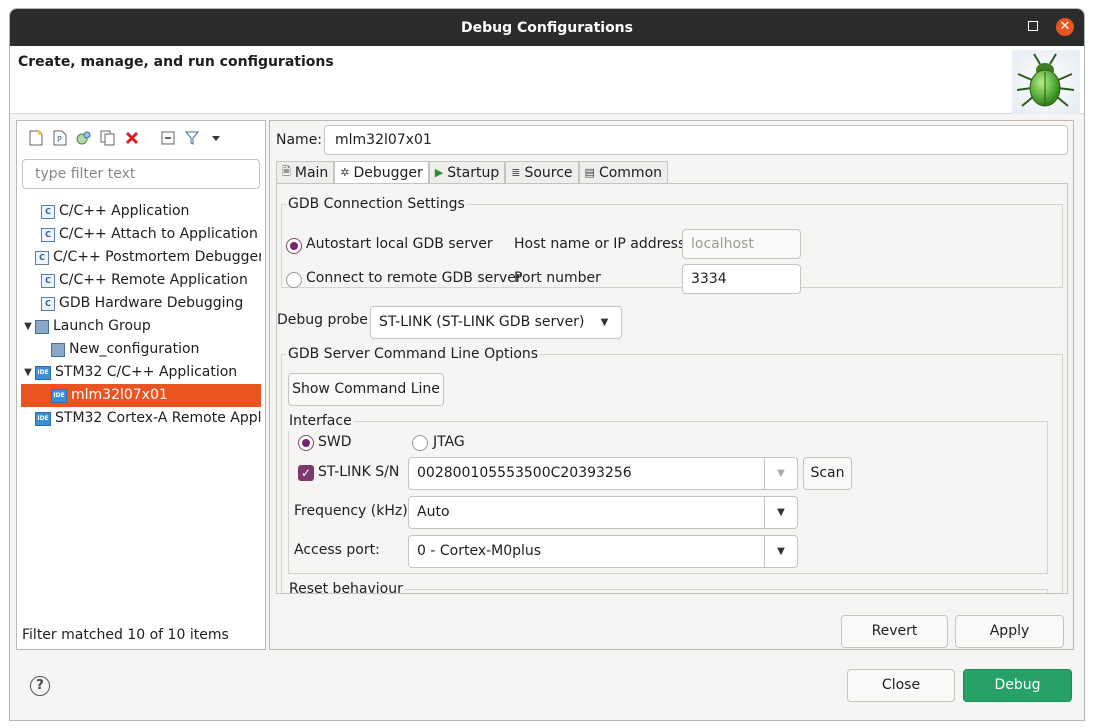 Image resolution: width=1094 pixels, height=728 pixels. What do you see at coordinates (399, 244) in the screenshot?
I see `autostart-label: Autostart local GDB server` at bounding box center [399, 244].